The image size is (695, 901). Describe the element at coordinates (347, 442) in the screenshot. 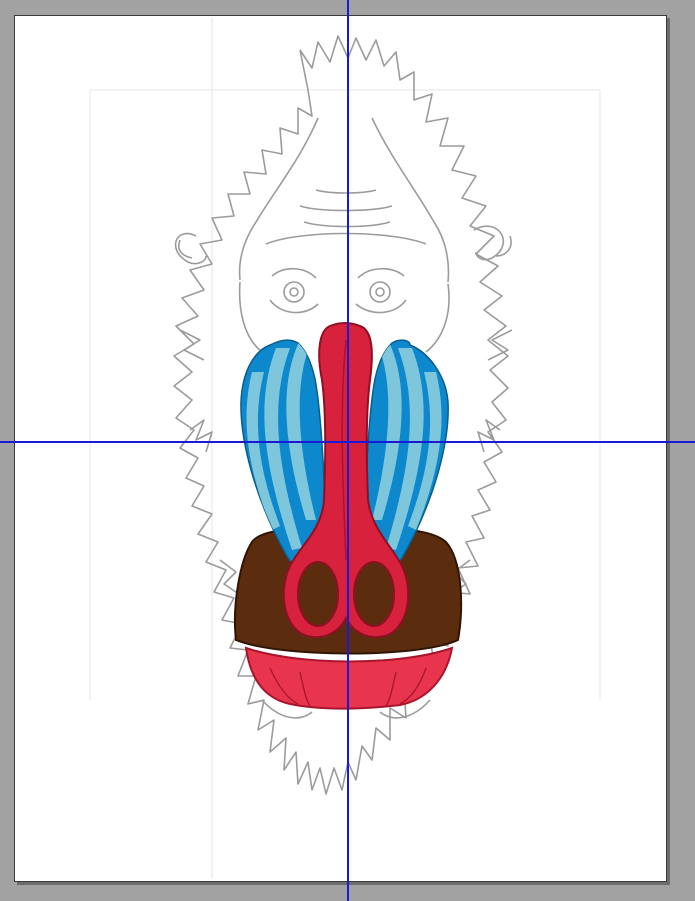

I see `horizontal-guide` at that location.